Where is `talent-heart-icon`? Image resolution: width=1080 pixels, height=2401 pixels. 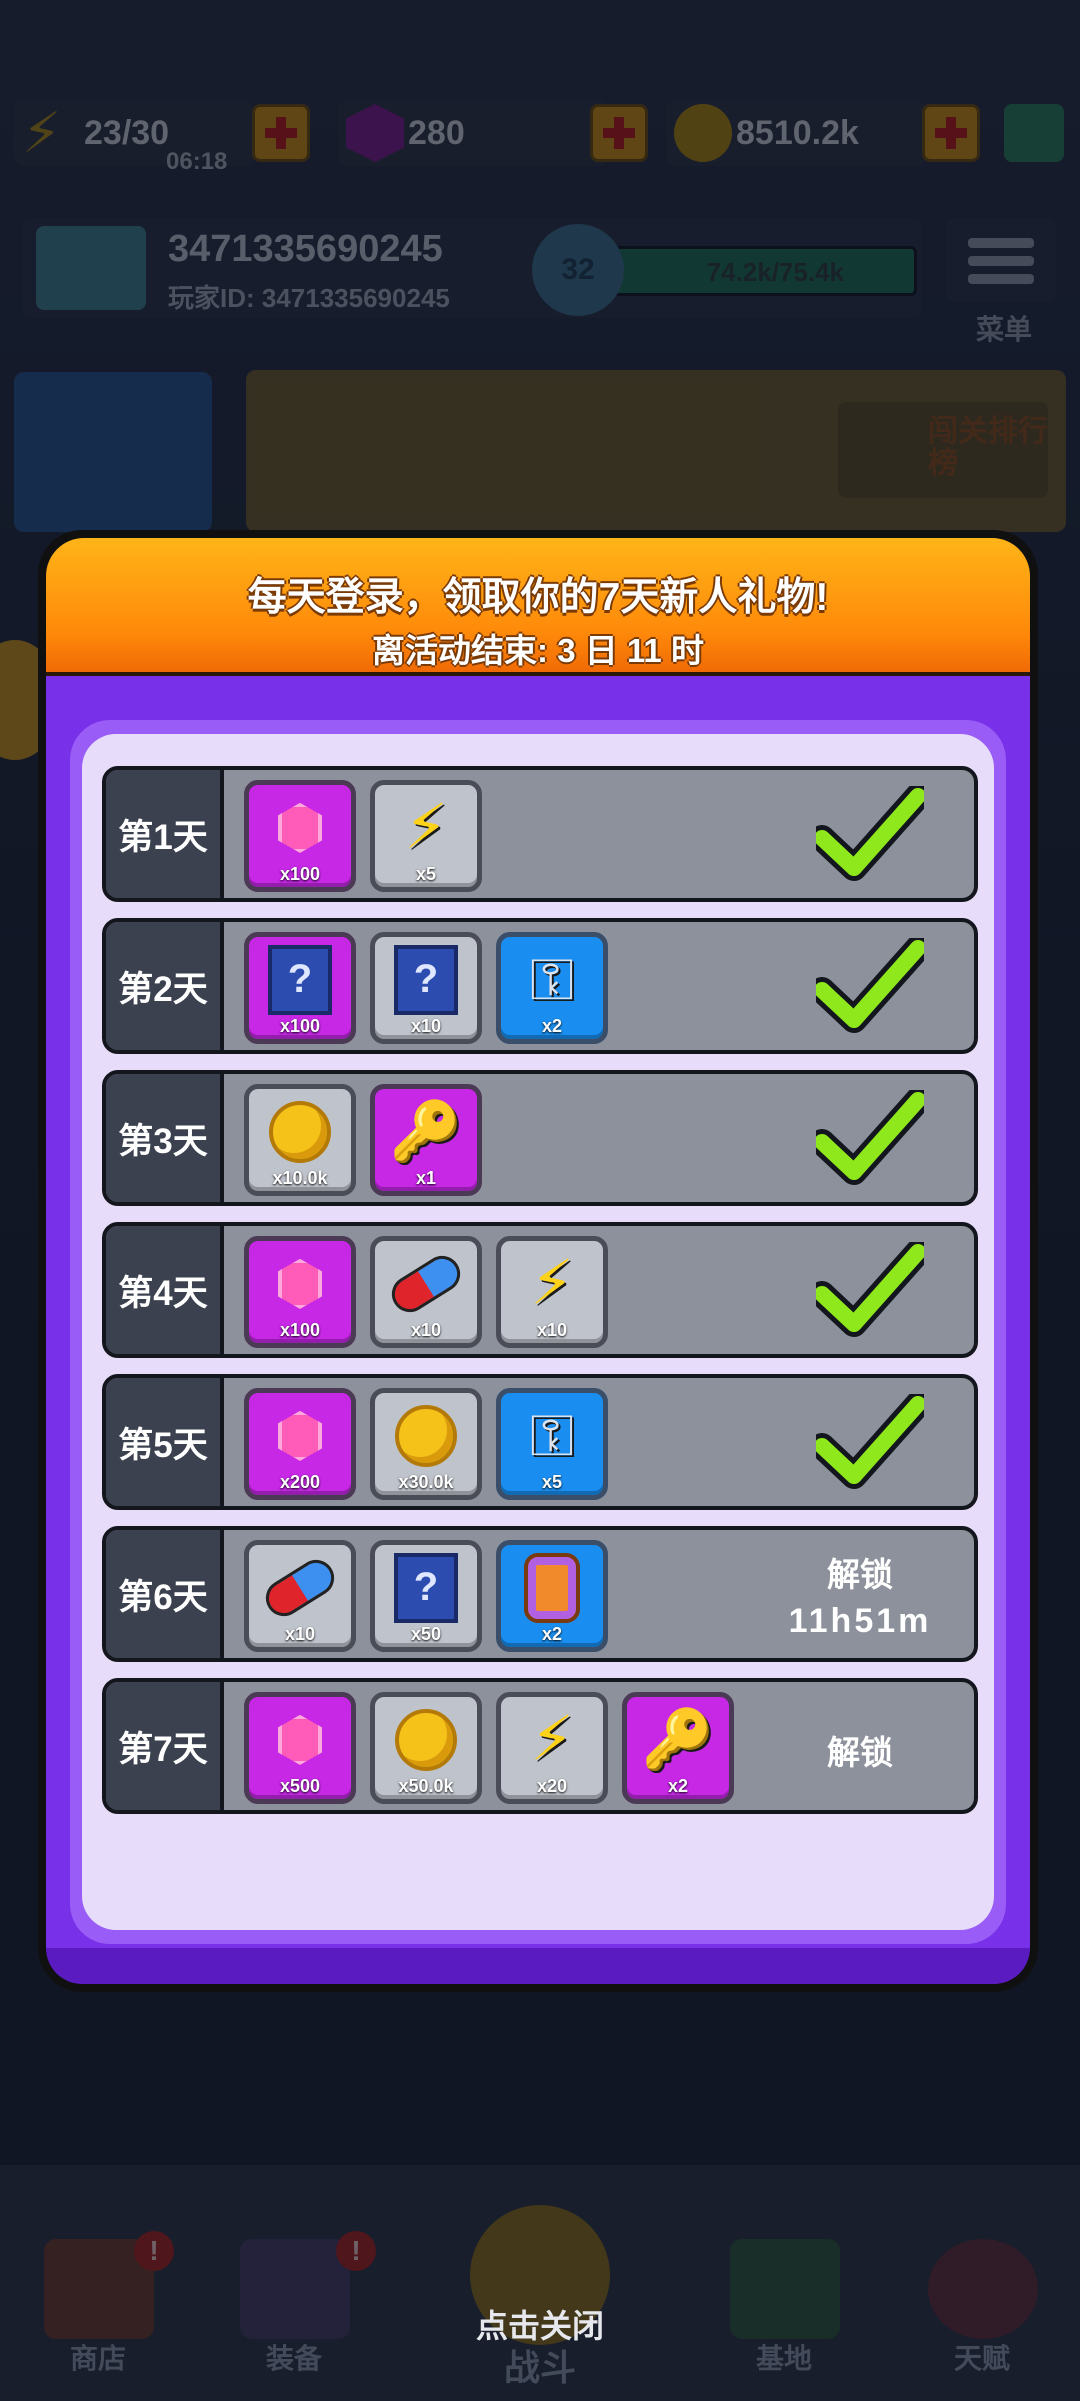 talent-heart-icon is located at coordinates (983, 2289).